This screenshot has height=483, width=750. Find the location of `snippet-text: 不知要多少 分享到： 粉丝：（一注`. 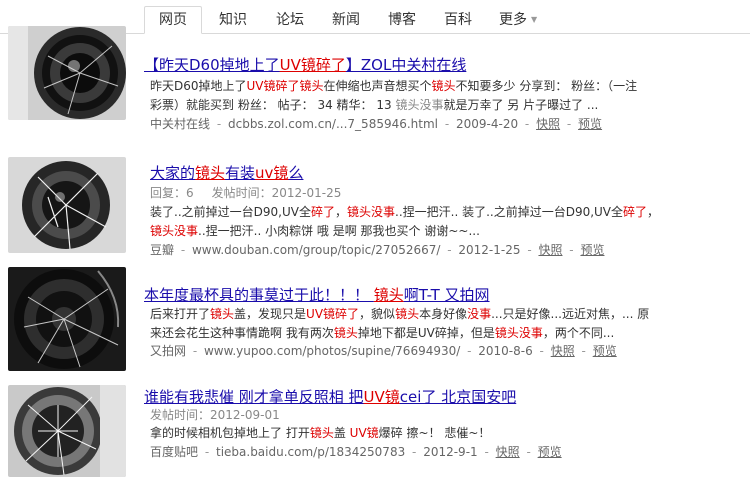

snippet-text: 不知要多少 分享到： 粉丝：（一注 is located at coordinates (546, 86).